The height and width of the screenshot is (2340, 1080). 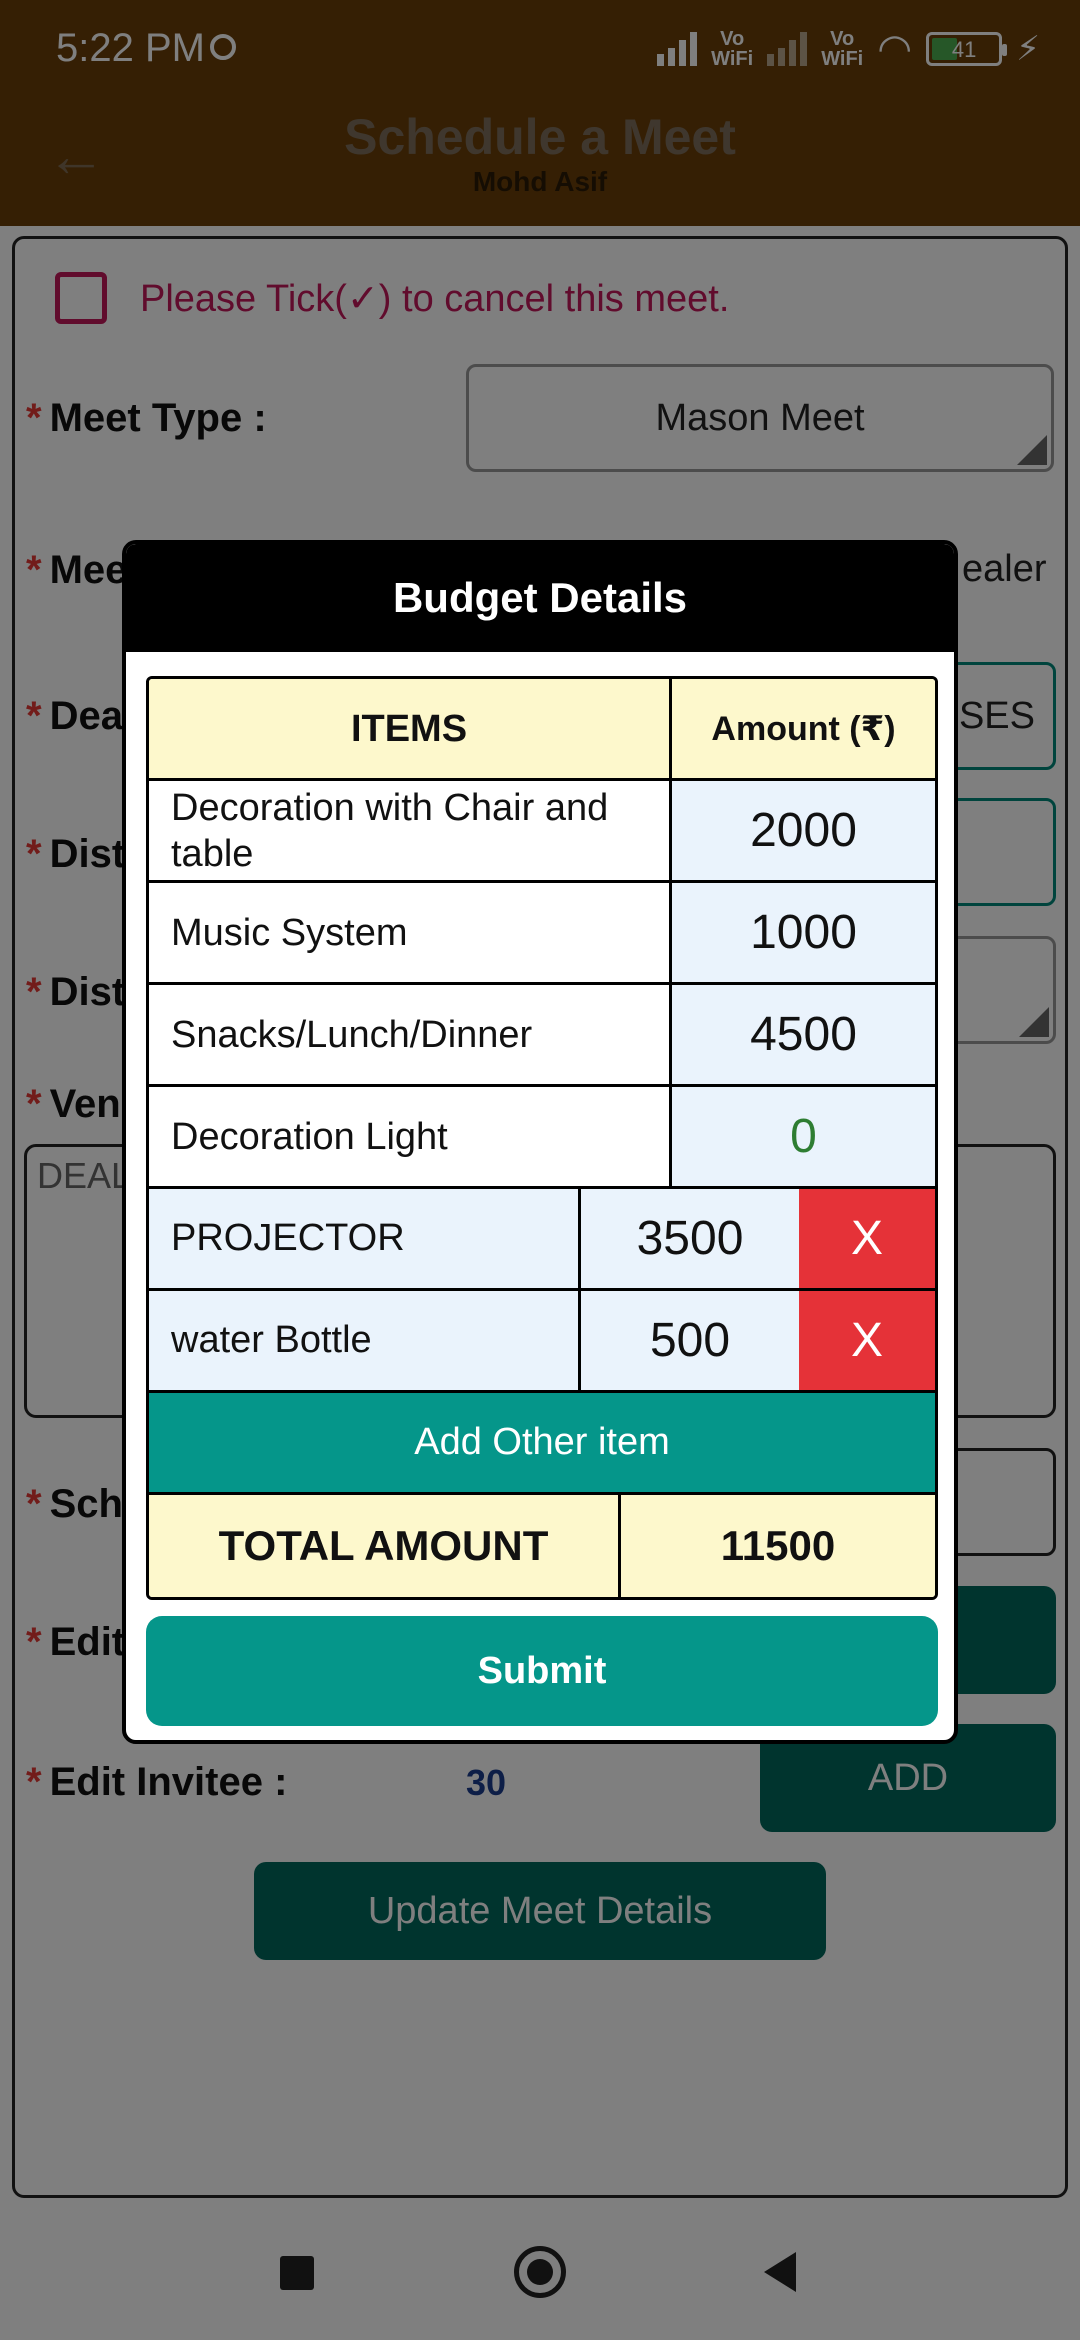 I want to click on table-row: Snacks/Lunch/Dinner 4500, so click(x=542, y=1036).